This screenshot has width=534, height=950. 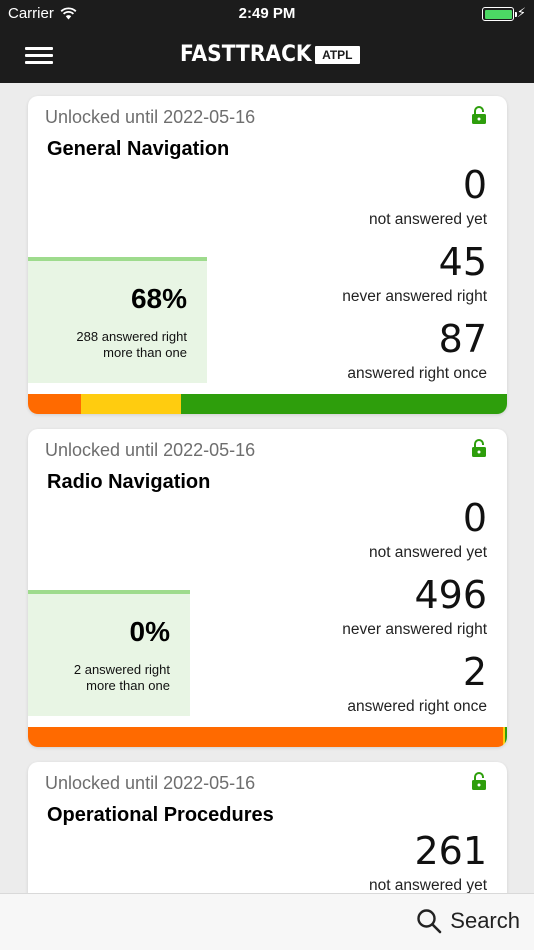 I want to click on percent-box: 68% 288 answered right more than one, so click(x=117, y=320).